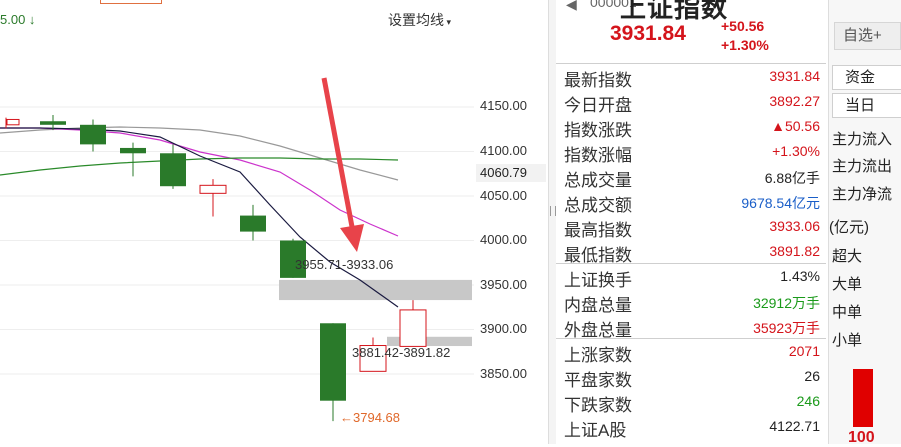 The height and width of the screenshot is (447, 901). What do you see at coordinates (808, 401) in the screenshot?
I see `stat-value: 246` at bounding box center [808, 401].